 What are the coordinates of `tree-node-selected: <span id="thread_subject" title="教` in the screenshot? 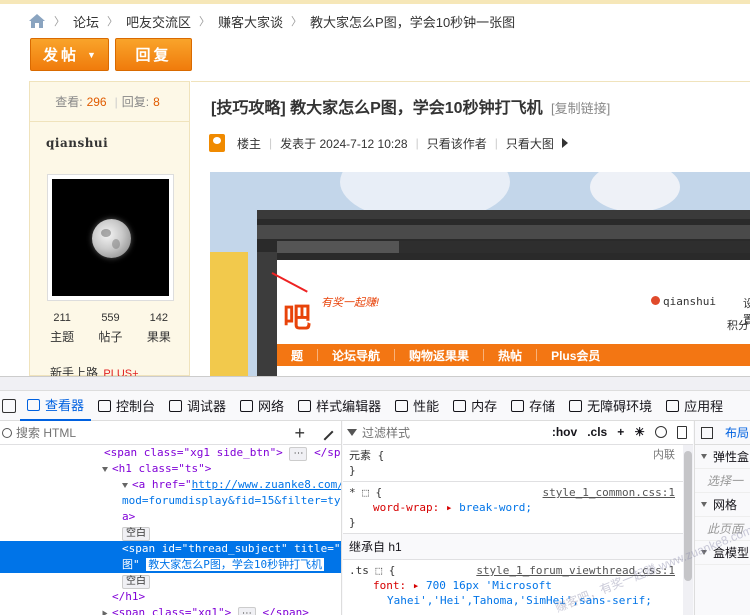 It's located at (170, 549).